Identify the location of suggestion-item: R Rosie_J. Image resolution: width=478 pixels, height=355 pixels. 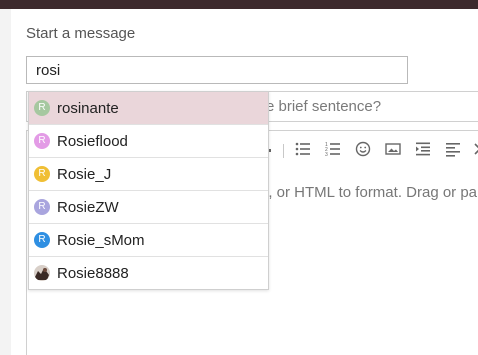
(148, 174).